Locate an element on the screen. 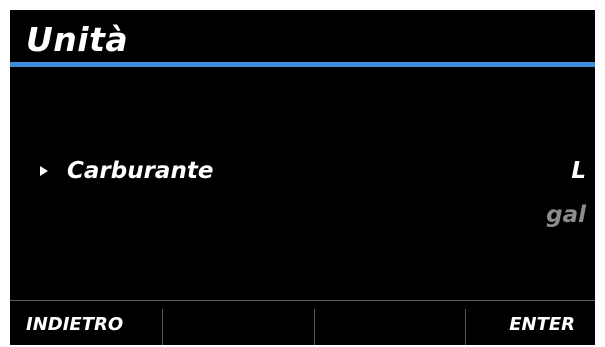 The height and width of the screenshot is (347, 605). enter-softkey: ENTER is located at coordinates (542, 323).